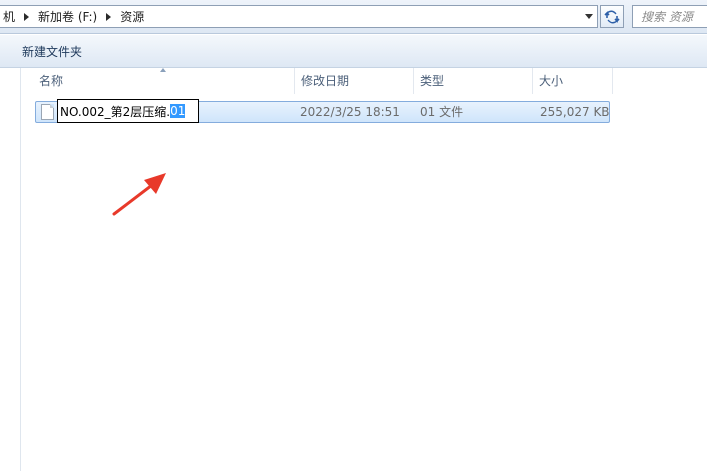  I want to click on rename-input: NO.002_第2层压缩. 01, so click(128, 111).